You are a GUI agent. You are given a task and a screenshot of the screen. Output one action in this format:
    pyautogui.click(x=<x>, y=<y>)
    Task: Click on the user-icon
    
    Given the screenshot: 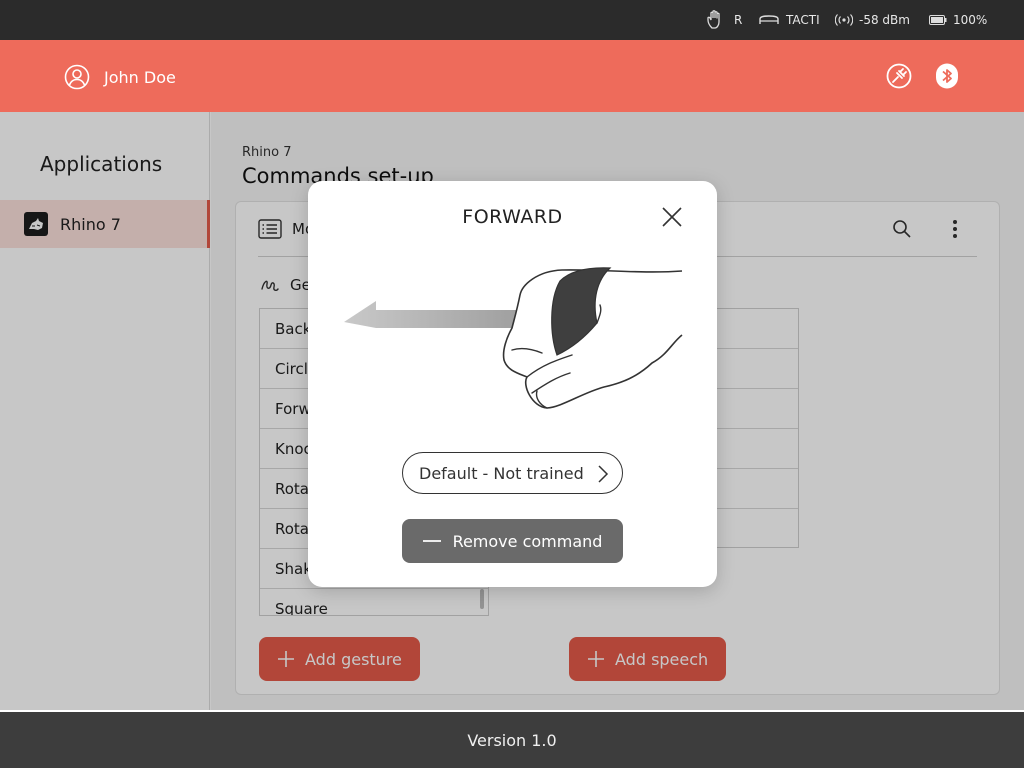 What is the action you would take?
    pyautogui.click(x=77, y=77)
    